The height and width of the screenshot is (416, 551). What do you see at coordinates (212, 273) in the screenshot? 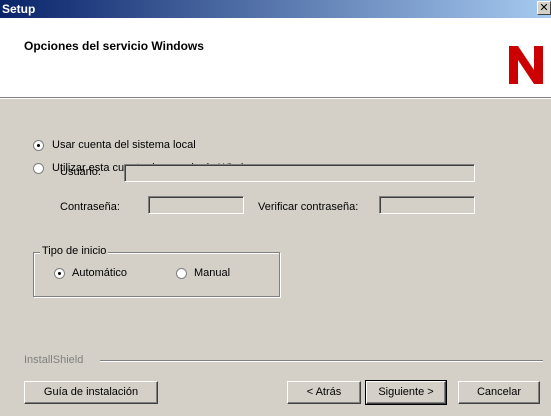
I see `radio-manual-label: Manual` at bounding box center [212, 273].